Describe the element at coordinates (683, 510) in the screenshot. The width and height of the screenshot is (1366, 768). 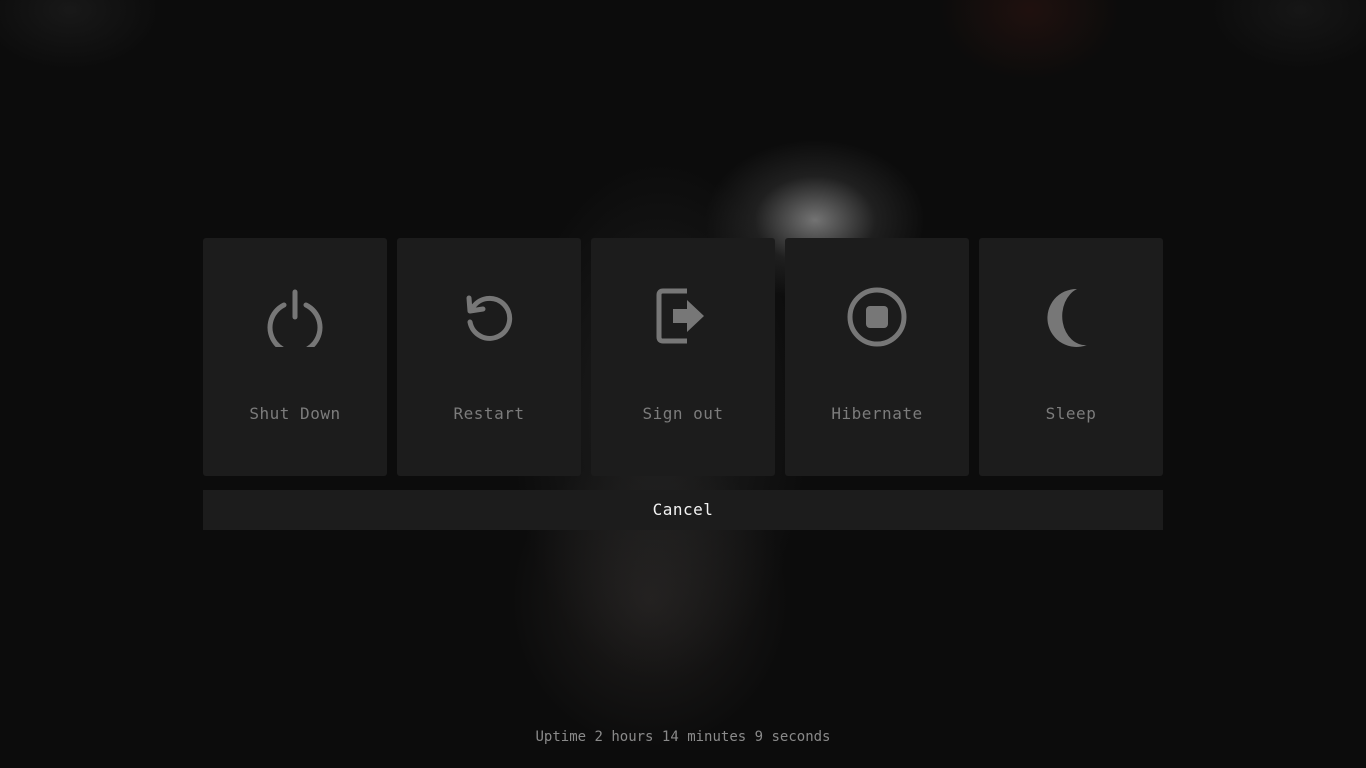
I see `cancel-button: Cancel` at that location.